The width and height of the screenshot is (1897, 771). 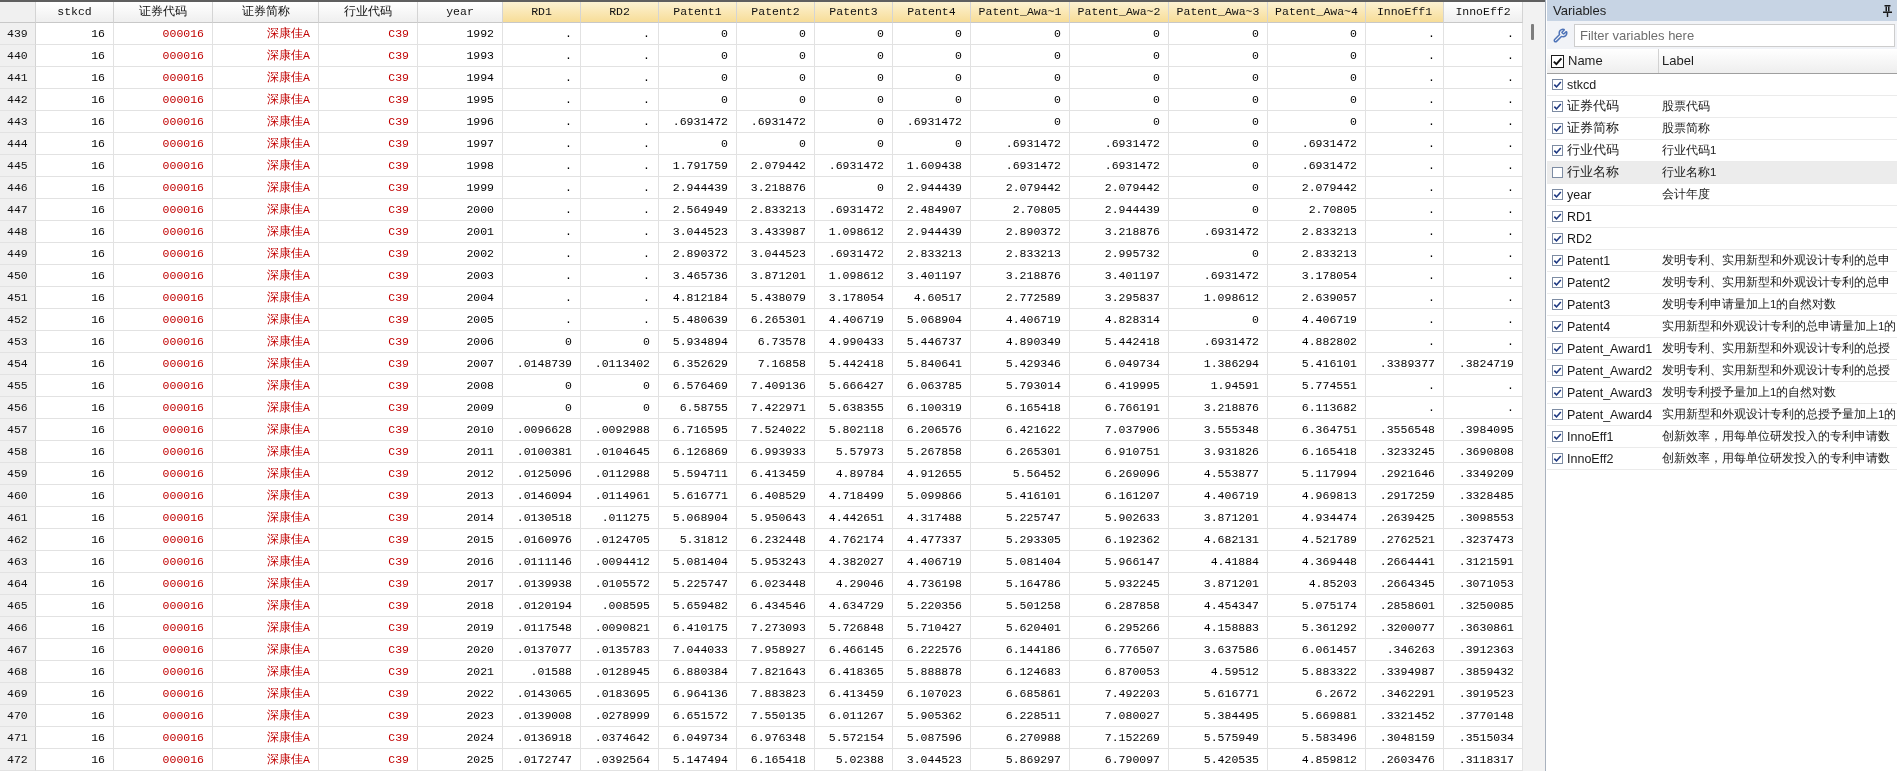 What do you see at coordinates (1722, 349) in the screenshot?
I see `variable-row: Patent_Award1 发明专利、实用新型和外观设计专利的总授` at bounding box center [1722, 349].